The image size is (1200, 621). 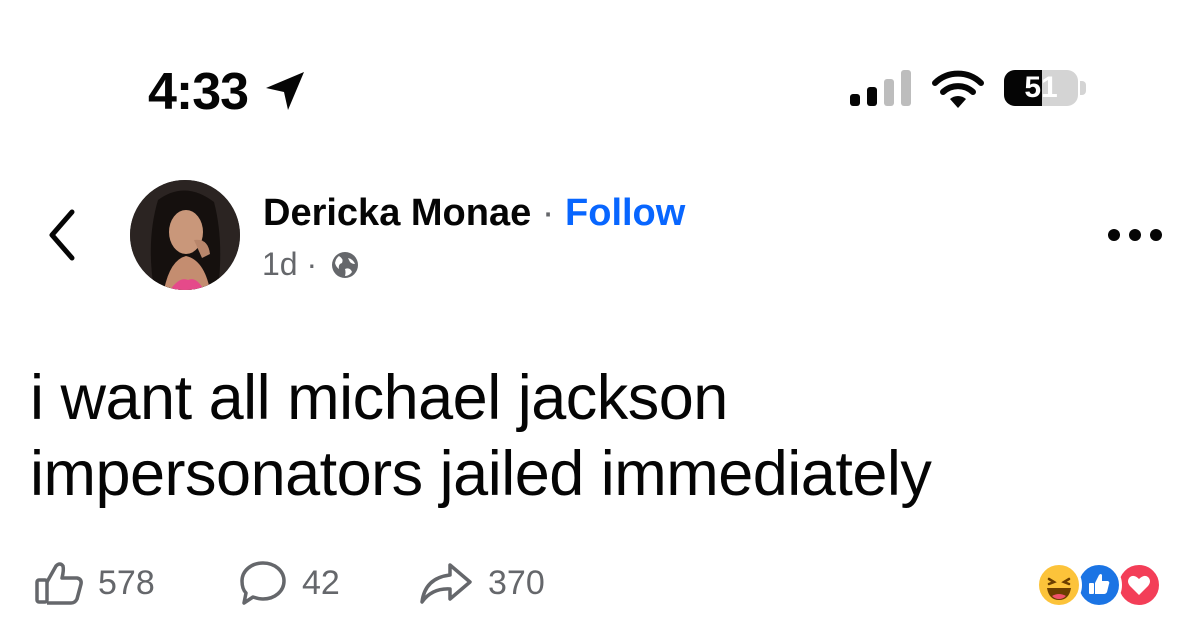 I want to click on battery-percentage: 51, so click(x=1041, y=87).